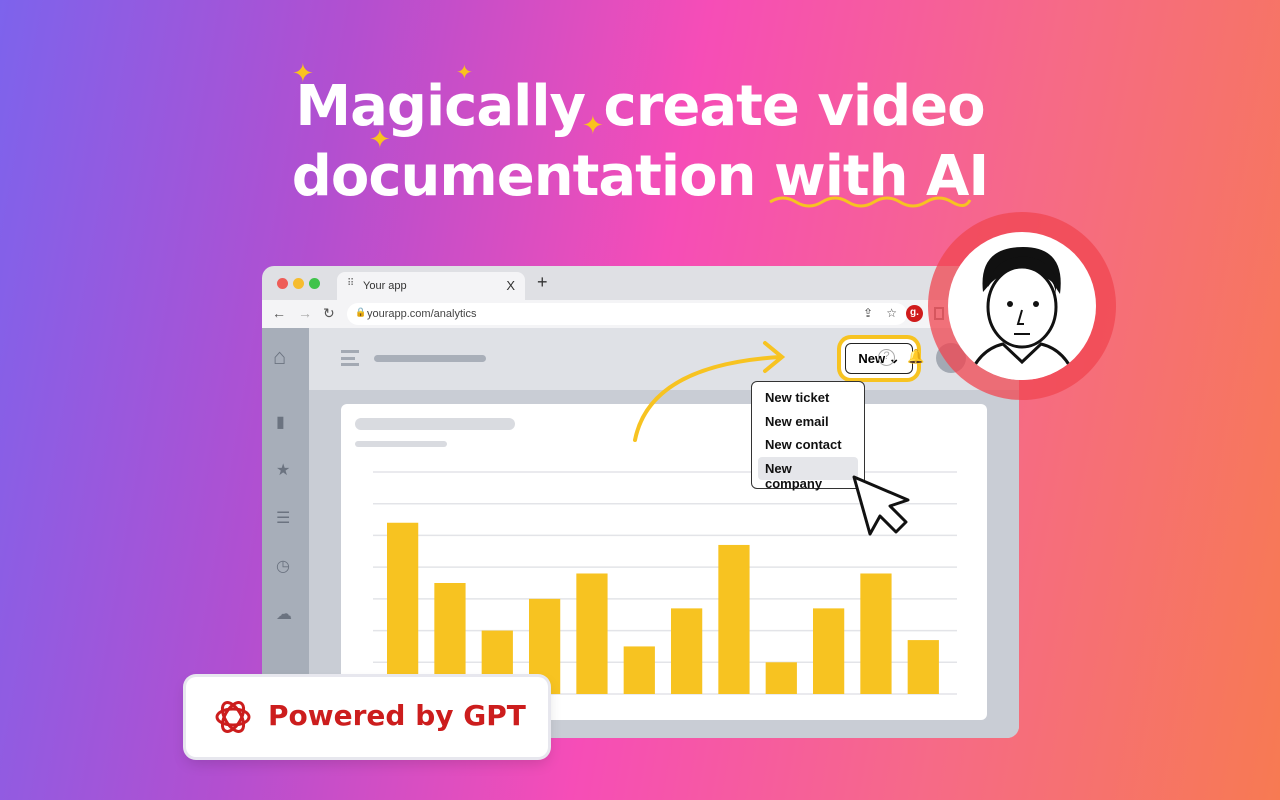  Describe the element at coordinates (279, 313) in the screenshot. I see `back-icon: ←` at that location.